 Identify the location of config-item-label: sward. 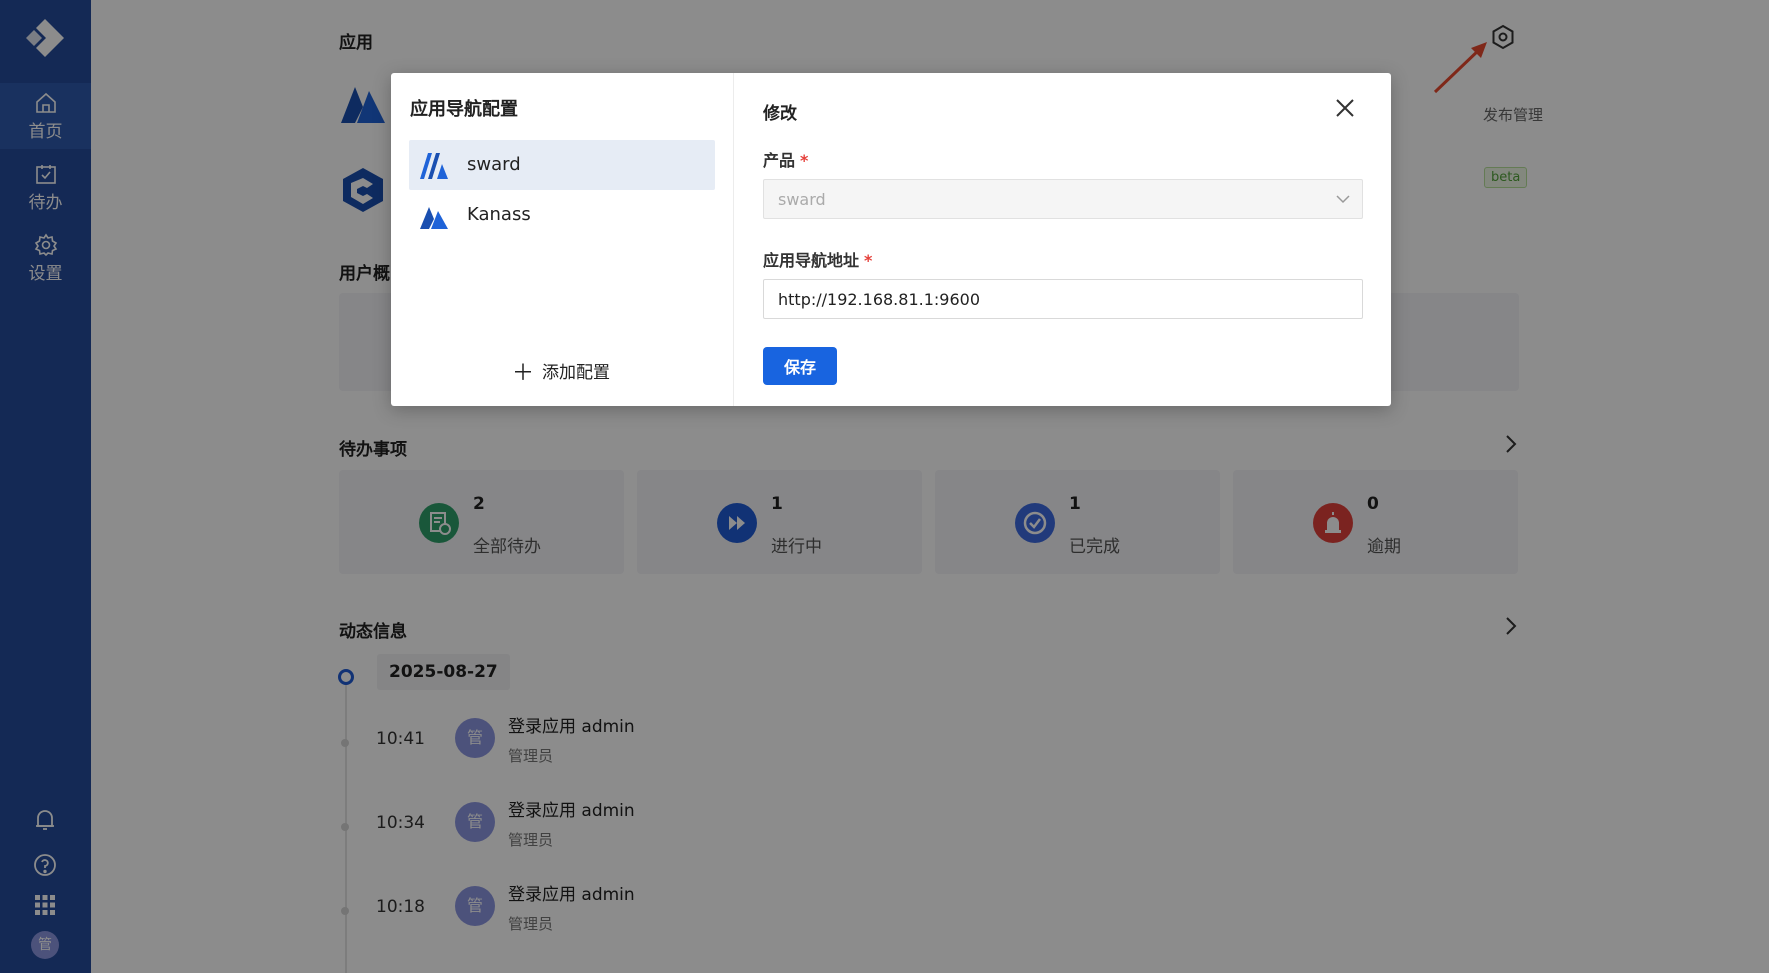
(494, 164).